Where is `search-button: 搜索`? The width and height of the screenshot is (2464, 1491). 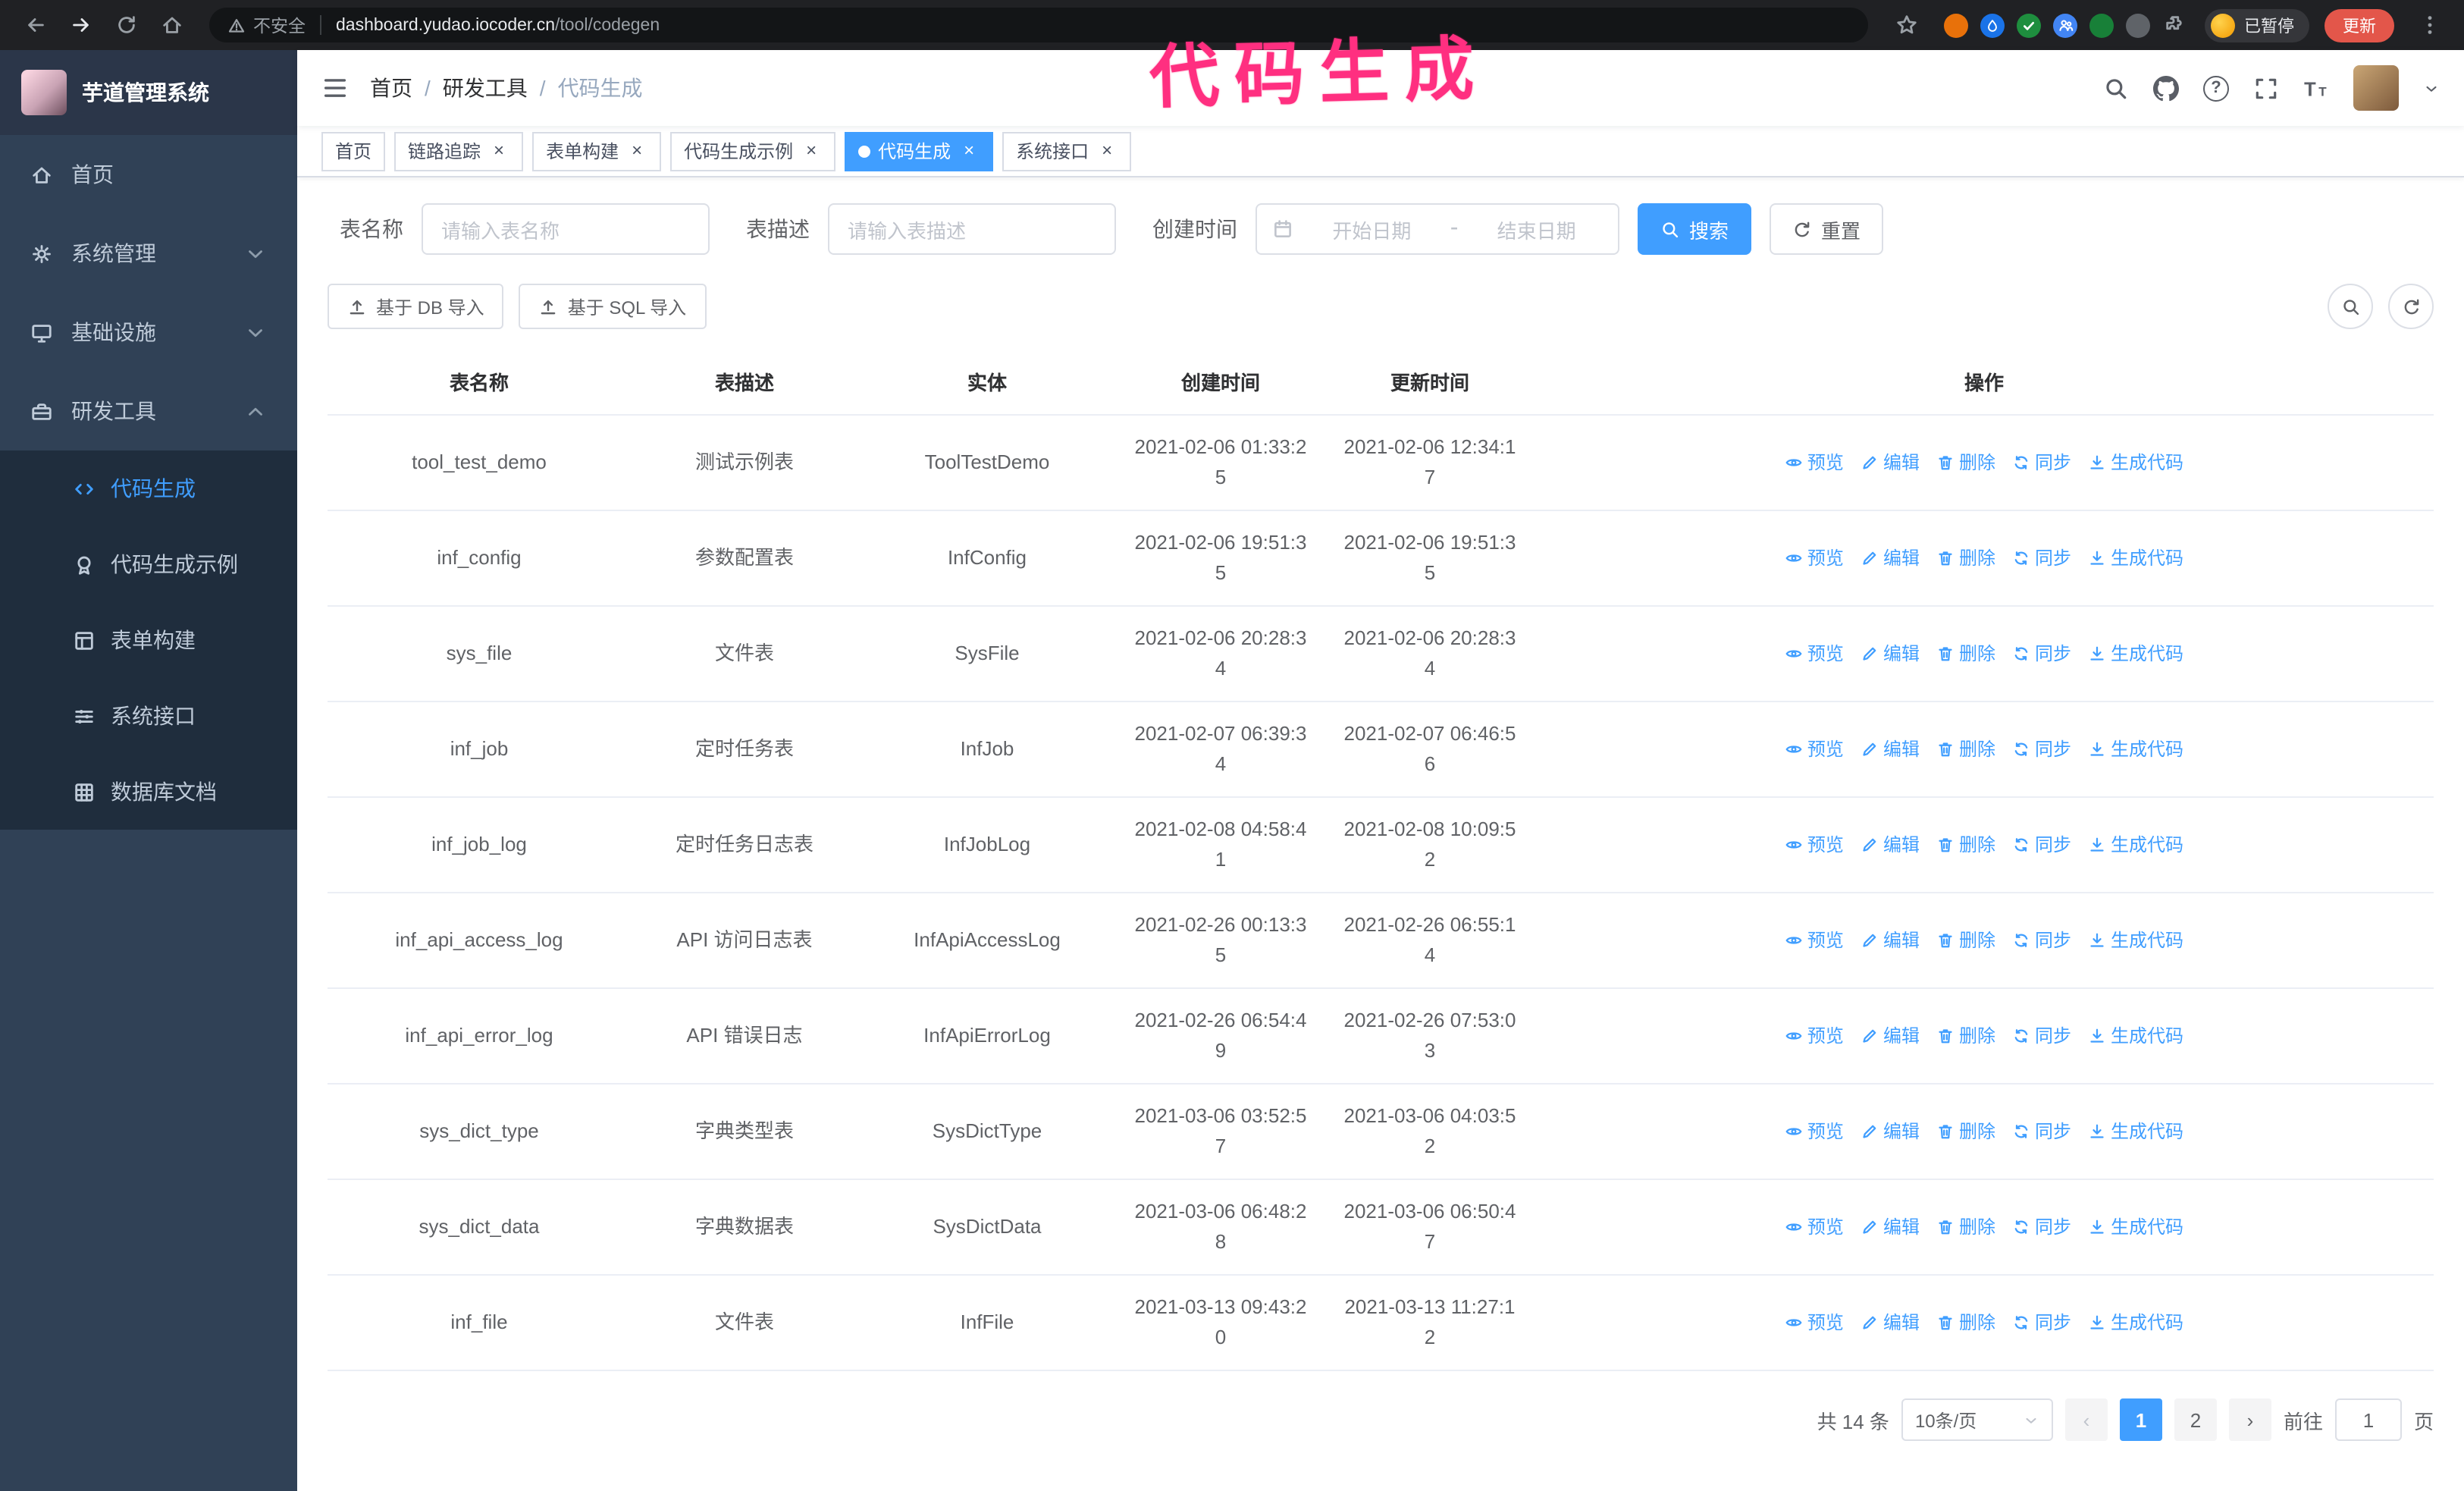 search-button: 搜索 is located at coordinates (1695, 229).